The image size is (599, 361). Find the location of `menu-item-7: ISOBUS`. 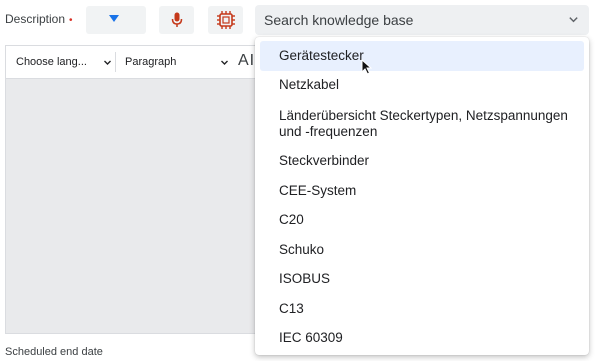

menu-item-7: ISOBUS is located at coordinates (422, 280).